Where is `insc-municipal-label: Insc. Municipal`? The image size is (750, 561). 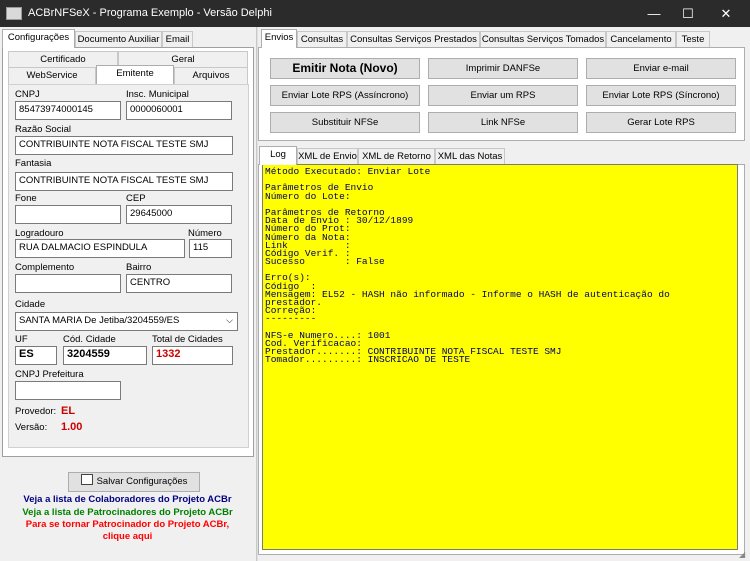 insc-municipal-label: Insc. Municipal is located at coordinates (157, 94).